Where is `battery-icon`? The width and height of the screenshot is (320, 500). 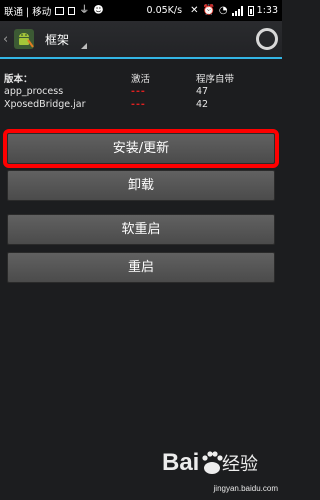
battery-icon is located at coordinates (250, 10).